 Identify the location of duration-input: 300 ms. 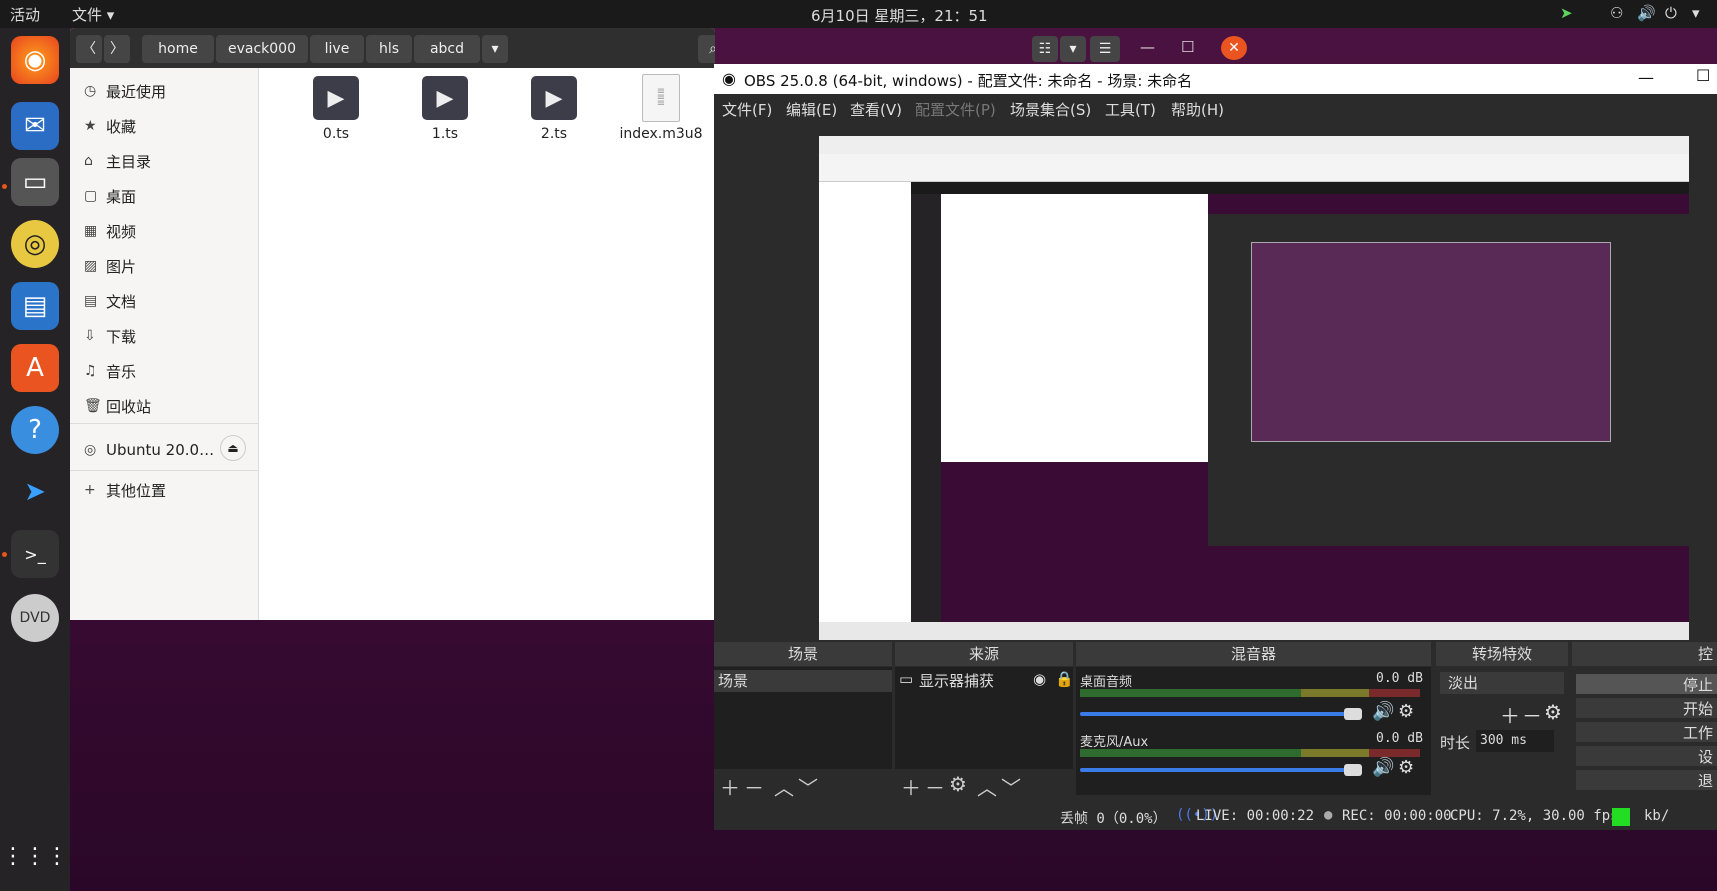
(1515, 741).